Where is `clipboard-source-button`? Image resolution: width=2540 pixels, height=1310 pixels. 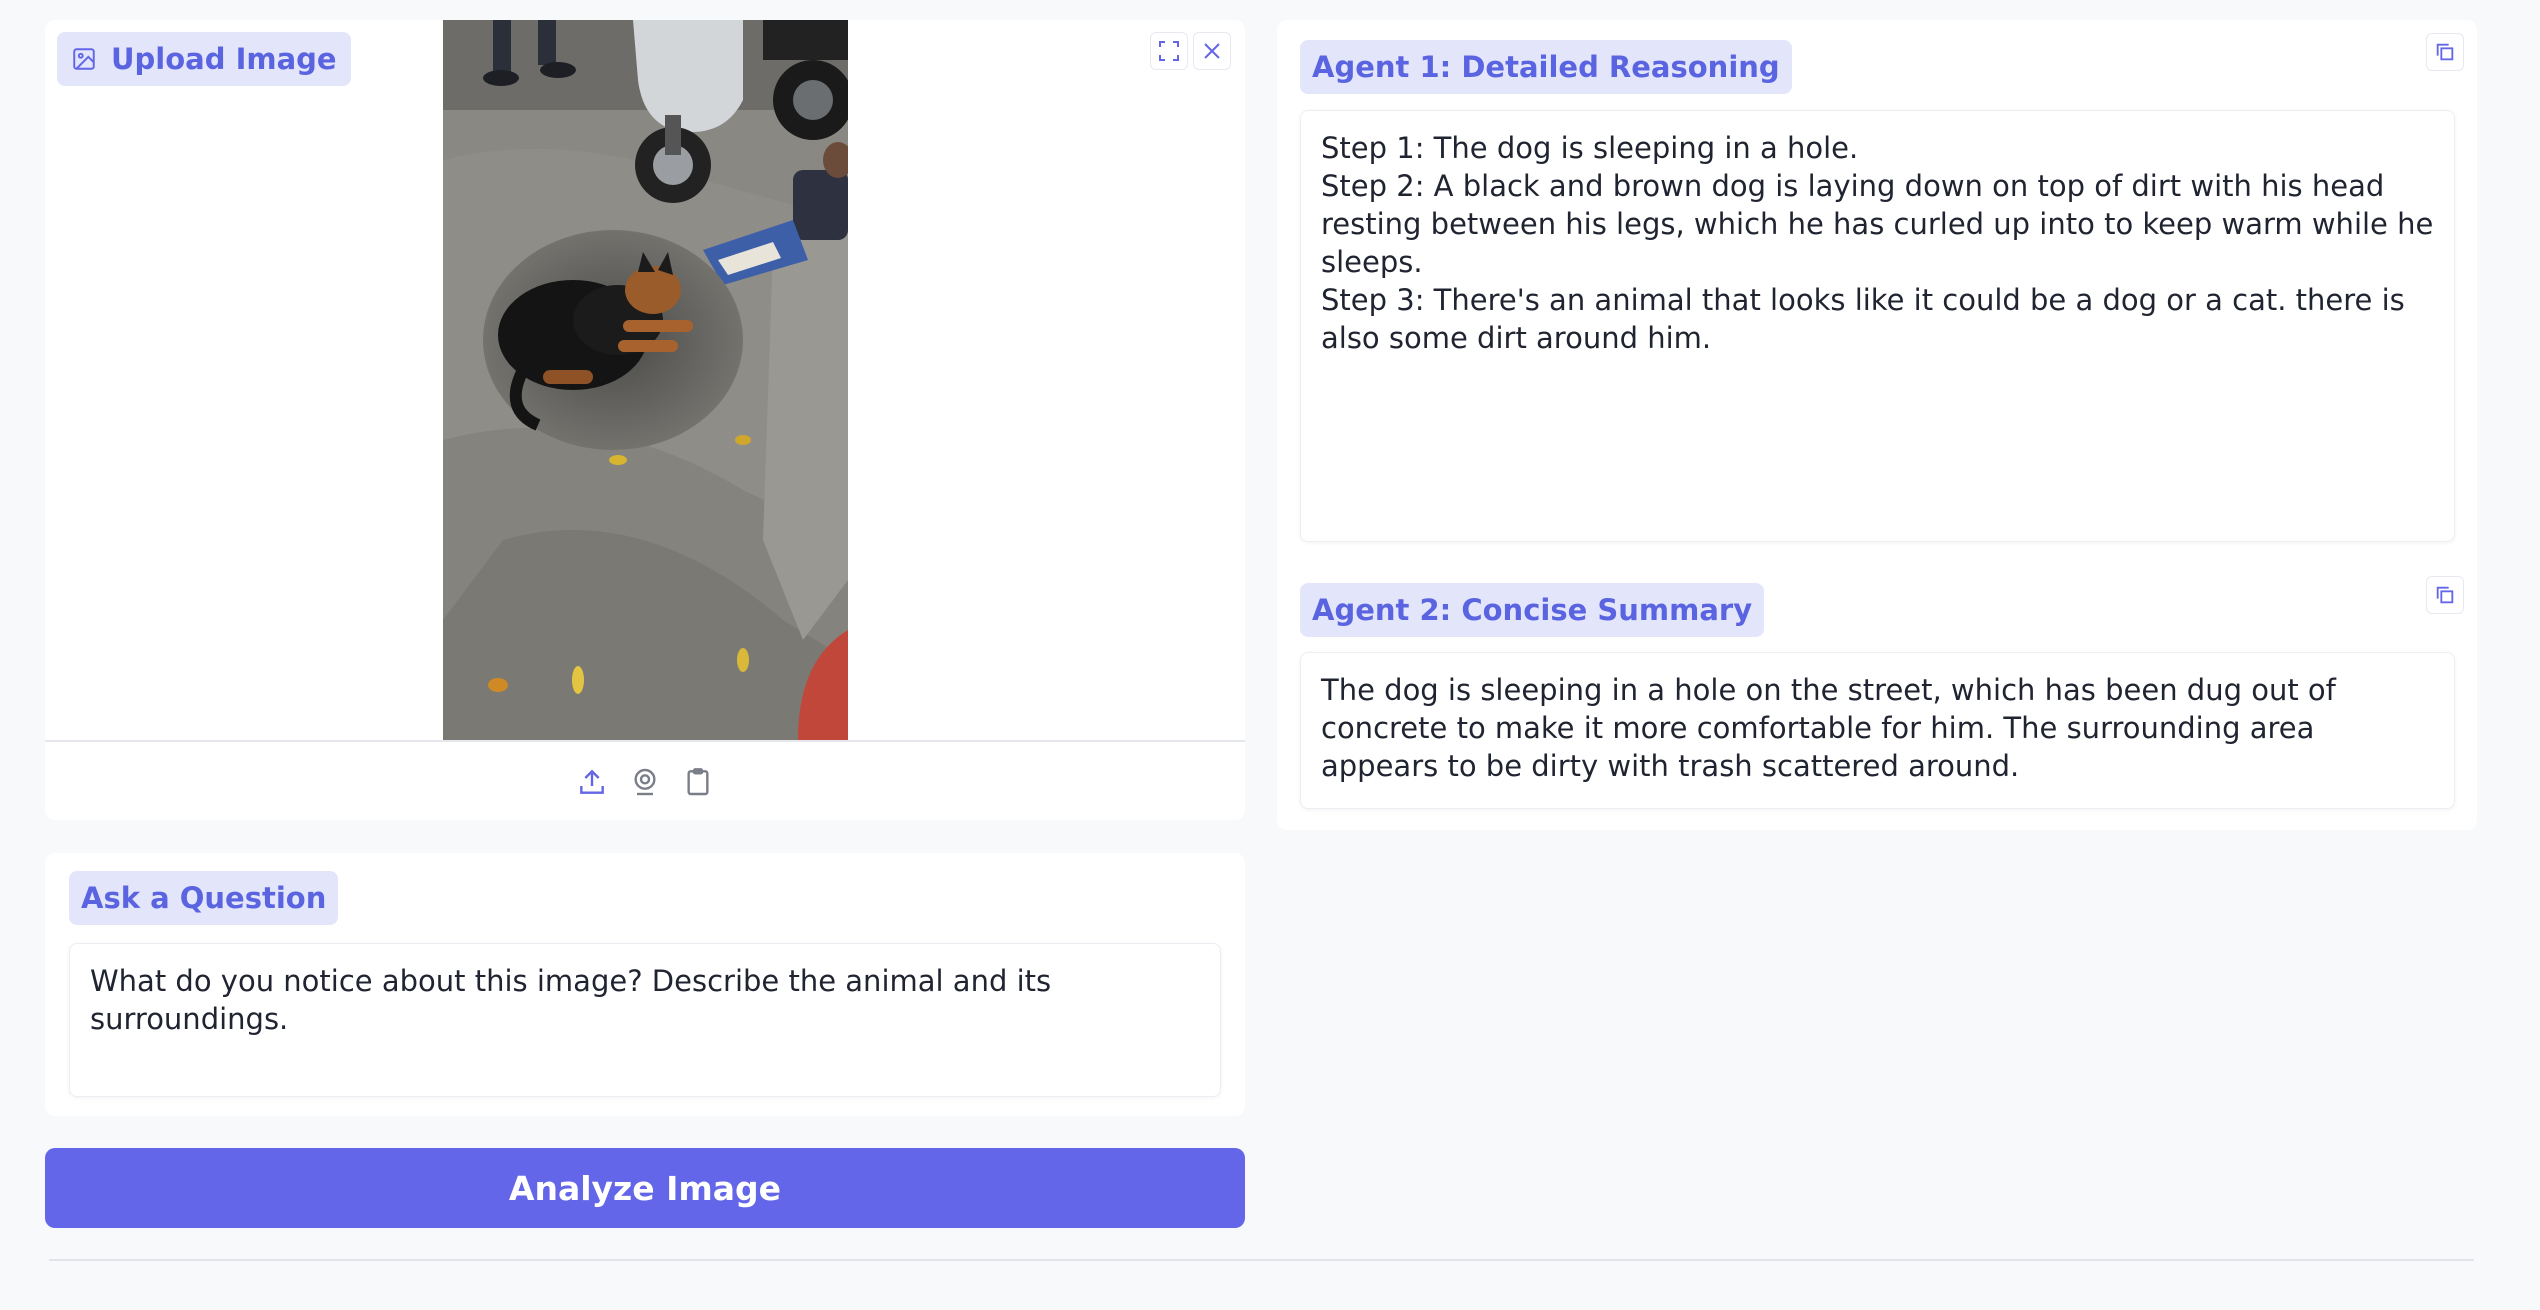 clipboard-source-button is located at coordinates (698, 782).